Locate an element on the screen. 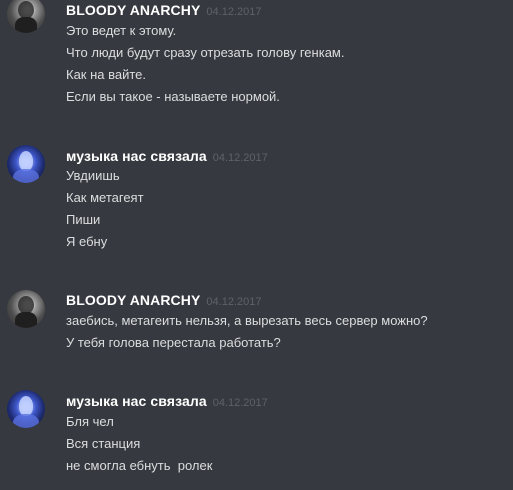  message-text: Вся станция is located at coordinates (103, 443).